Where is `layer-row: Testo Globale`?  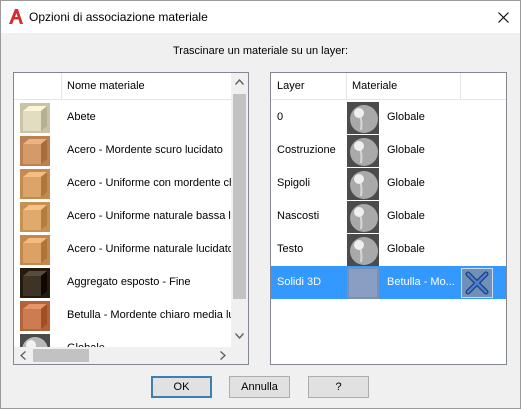
layer-row: Testo Globale is located at coordinates (388, 249).